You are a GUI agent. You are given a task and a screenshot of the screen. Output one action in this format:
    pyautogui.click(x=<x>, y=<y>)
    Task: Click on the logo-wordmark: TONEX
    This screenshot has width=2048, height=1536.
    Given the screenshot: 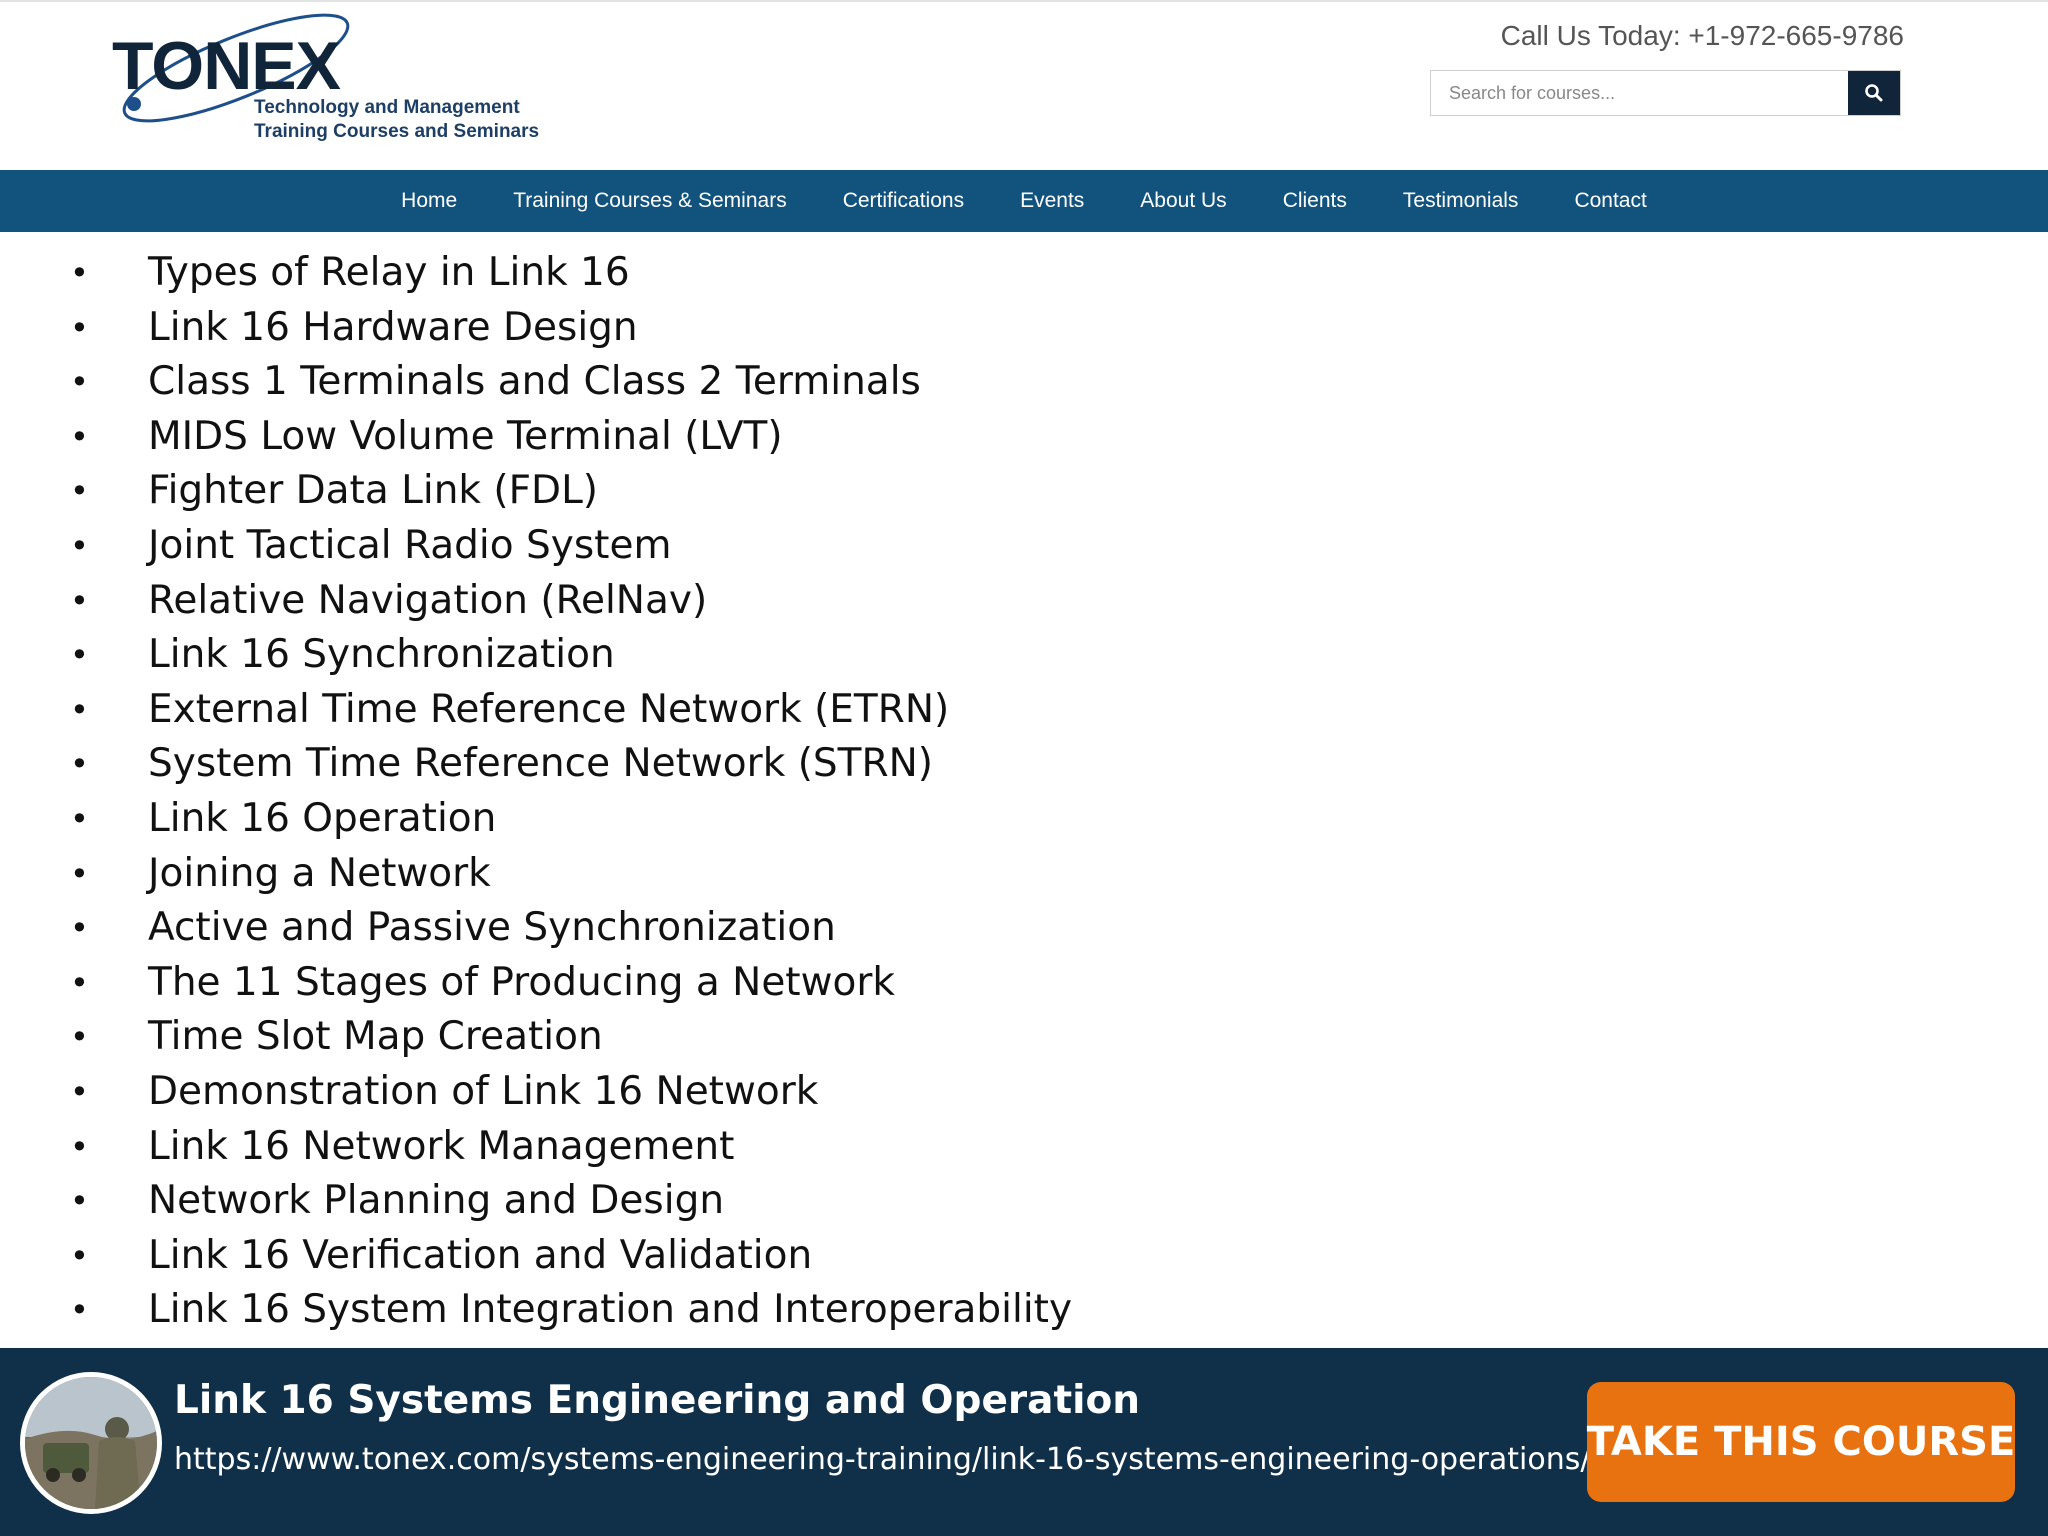 What is the action you would take?
    pyautogui.click(x=226, y=66)
    